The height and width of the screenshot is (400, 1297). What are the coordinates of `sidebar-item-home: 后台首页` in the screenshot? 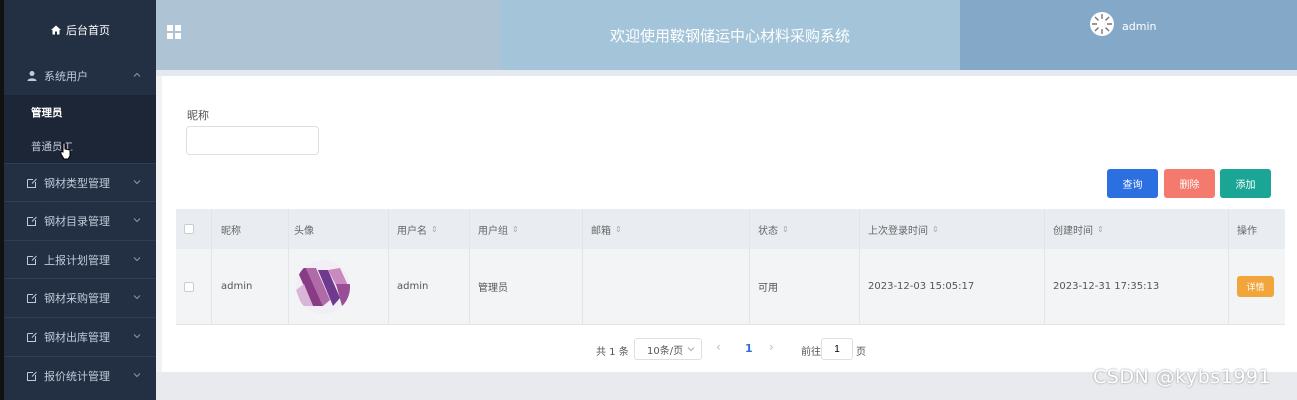 It's located at (80, 30).